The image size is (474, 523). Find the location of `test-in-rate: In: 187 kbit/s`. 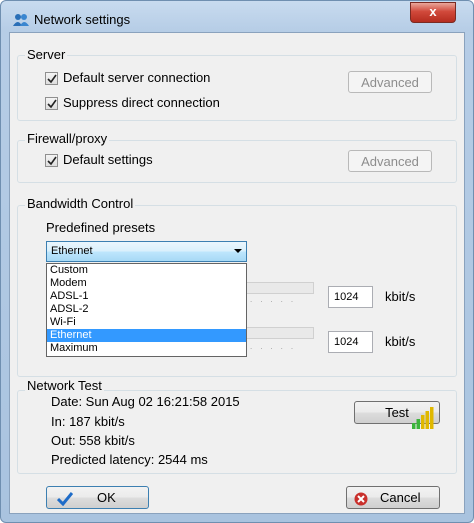

test-in-rate: In: 187 kbit/s is located at coordinates (88, 421).